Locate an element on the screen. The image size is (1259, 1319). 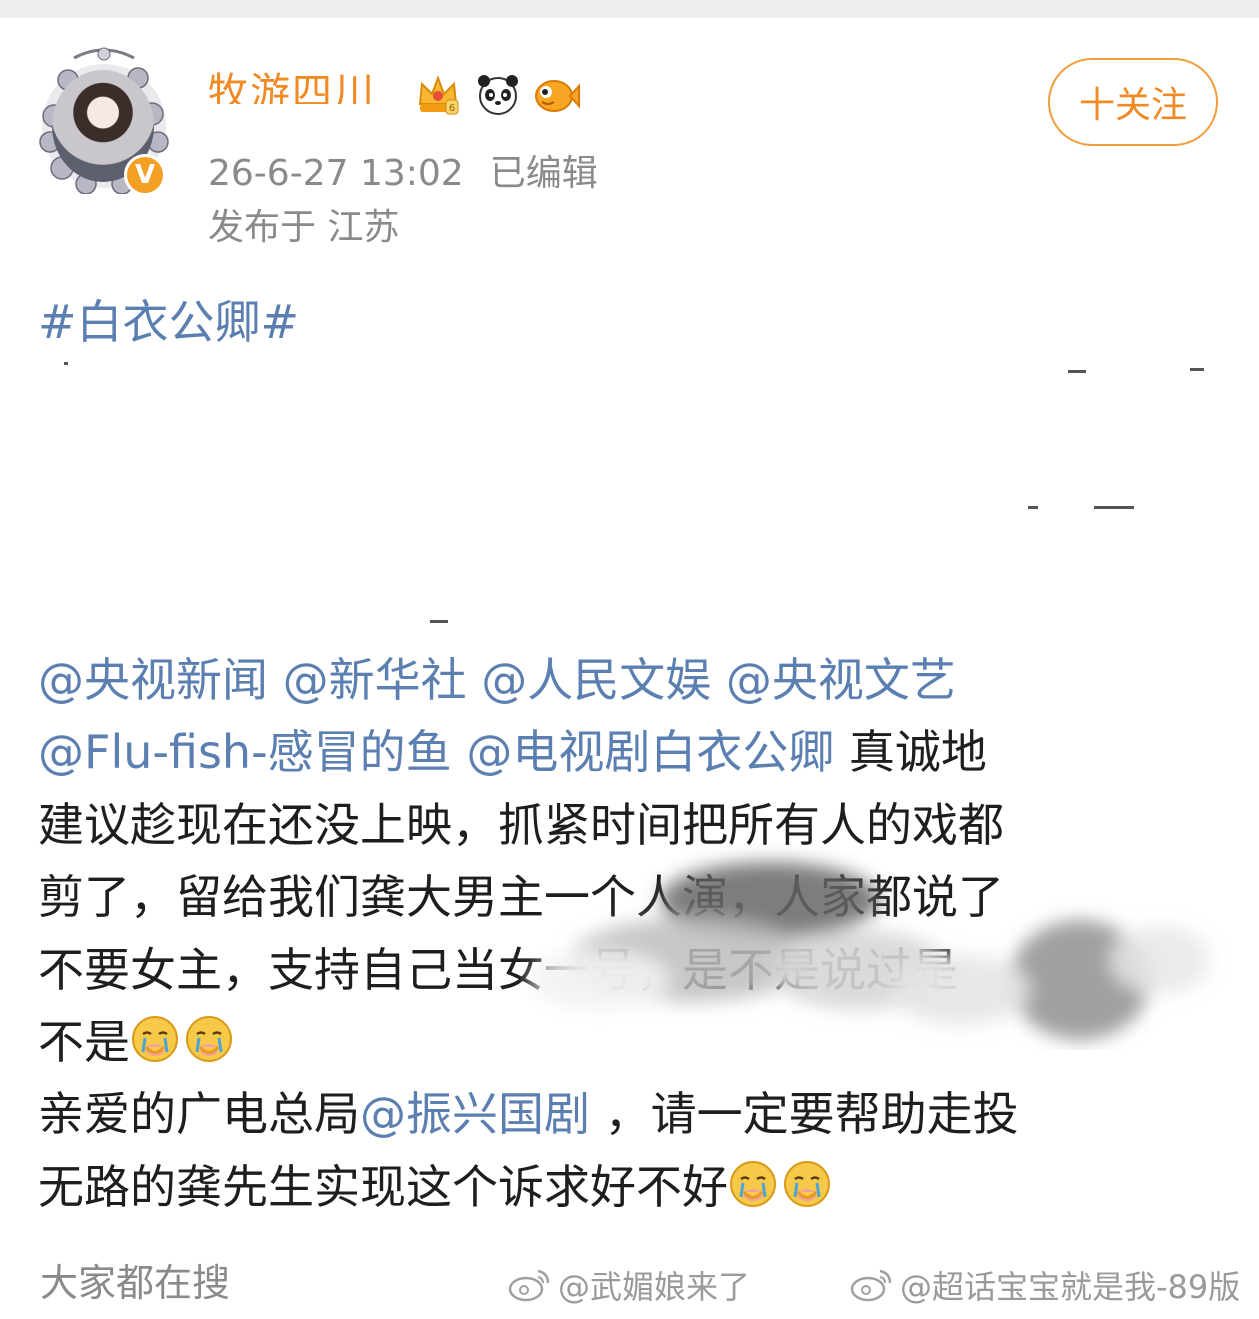
body-line-7: 亲爱的广电总局@振兴国剧 ，请一定要帮助走投 is located at coordinates (633, 1114).